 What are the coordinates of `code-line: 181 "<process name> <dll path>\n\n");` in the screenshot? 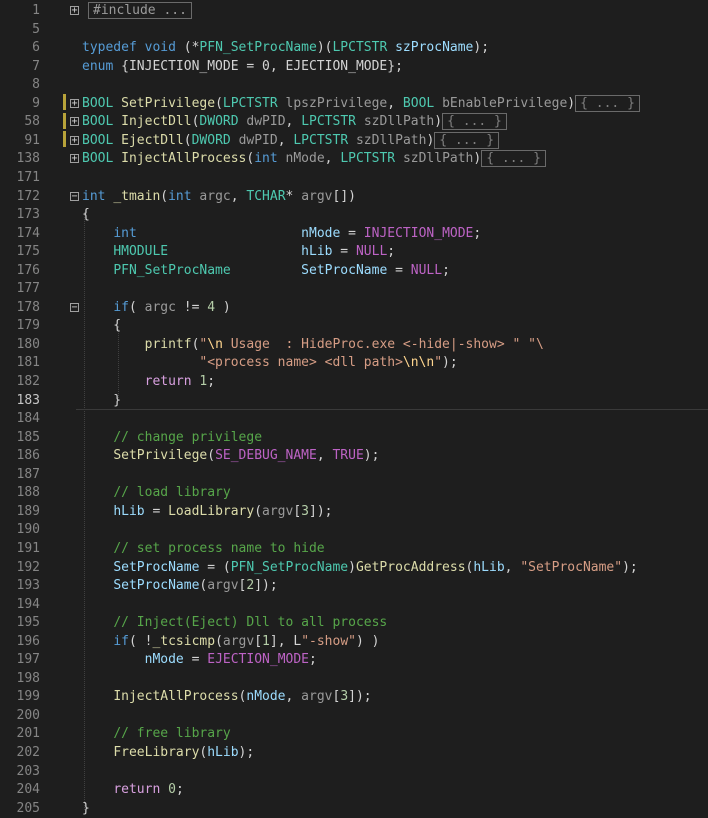 It's located at (354, 363).